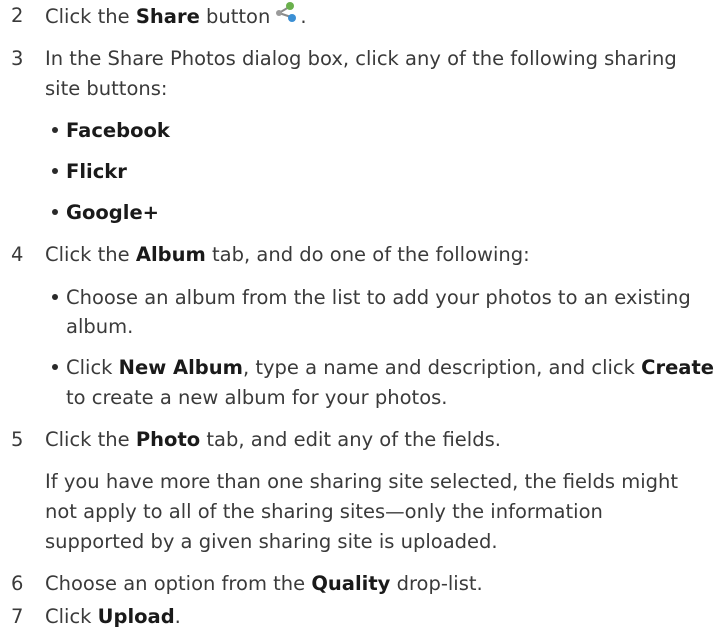  Describe the element at coordinates (350, 439) in the screenshot. I see `step-text: tab, and edit any of the fields.` at that location.